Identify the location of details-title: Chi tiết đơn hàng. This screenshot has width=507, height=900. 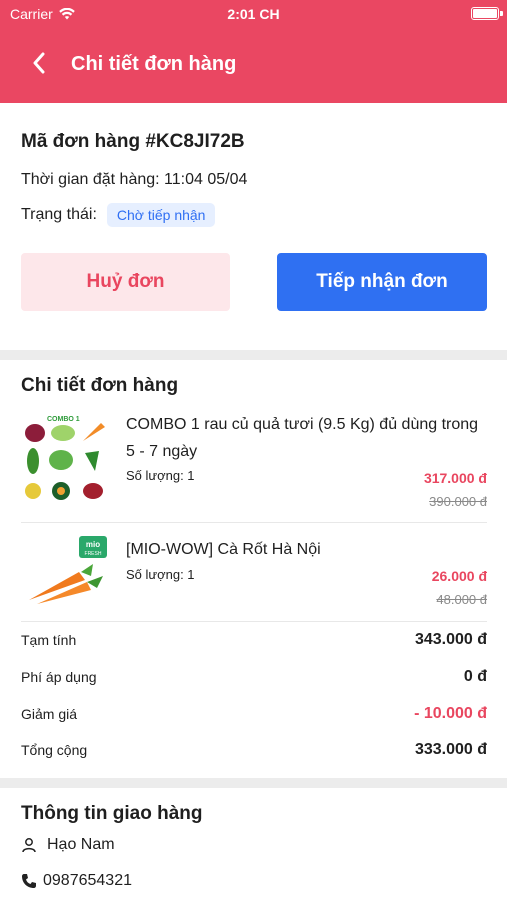
(100, 385).